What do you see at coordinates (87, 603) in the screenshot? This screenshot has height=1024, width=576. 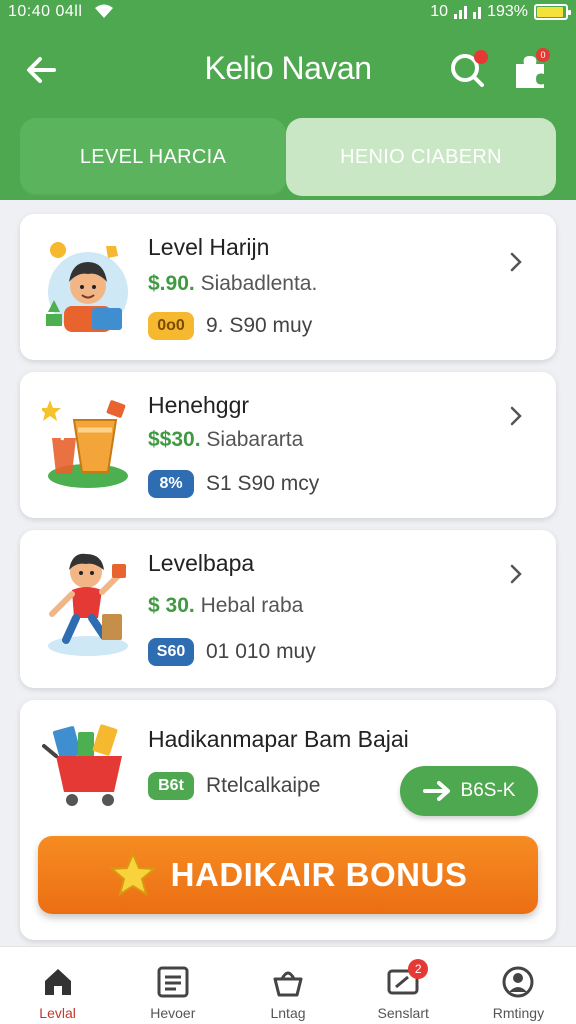 I see `running-kid-illustration` at bounding box center [87, 603].